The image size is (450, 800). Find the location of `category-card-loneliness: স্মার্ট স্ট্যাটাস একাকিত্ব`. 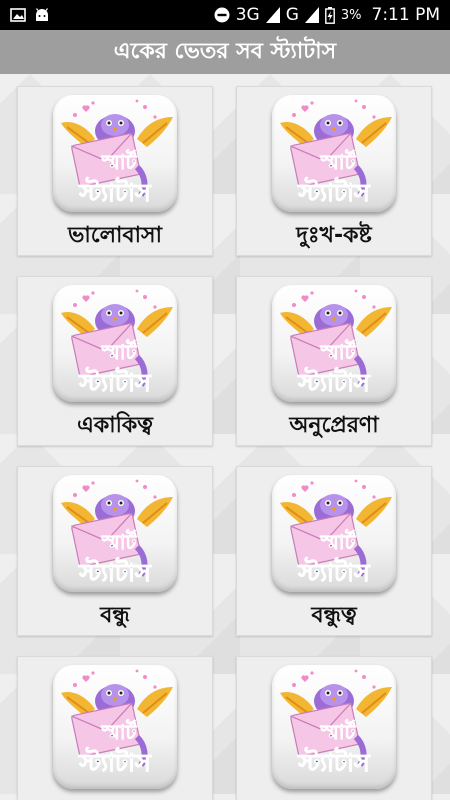

category-card-loneliness: স্মার্ট স্ট্যাটাস একাকিত্ব is located at coordinates (115, 361).